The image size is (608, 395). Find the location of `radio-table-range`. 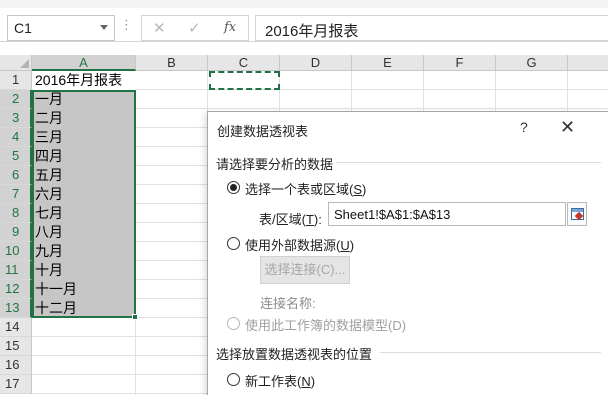

radio-table-range is located at coordinates (233, 187).